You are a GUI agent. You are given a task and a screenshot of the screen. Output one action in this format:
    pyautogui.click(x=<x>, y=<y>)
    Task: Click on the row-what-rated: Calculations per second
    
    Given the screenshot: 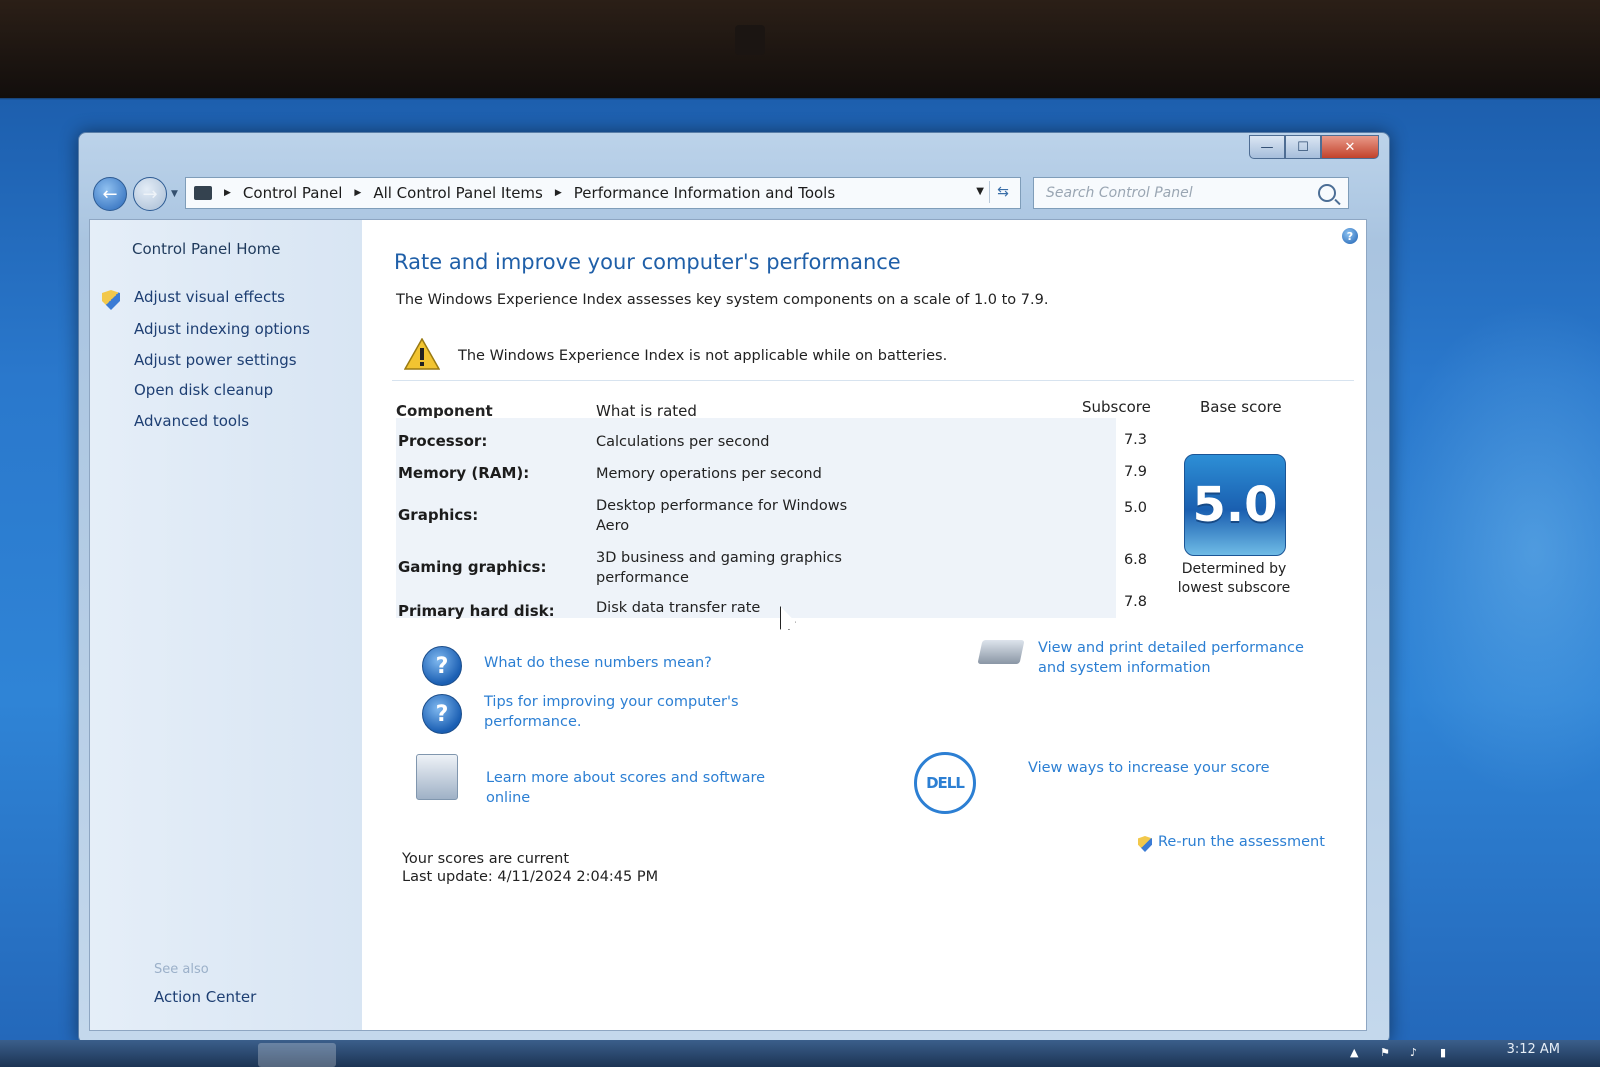 What is the action you would take?
    pyautogui.click(x=683, y=442)
    